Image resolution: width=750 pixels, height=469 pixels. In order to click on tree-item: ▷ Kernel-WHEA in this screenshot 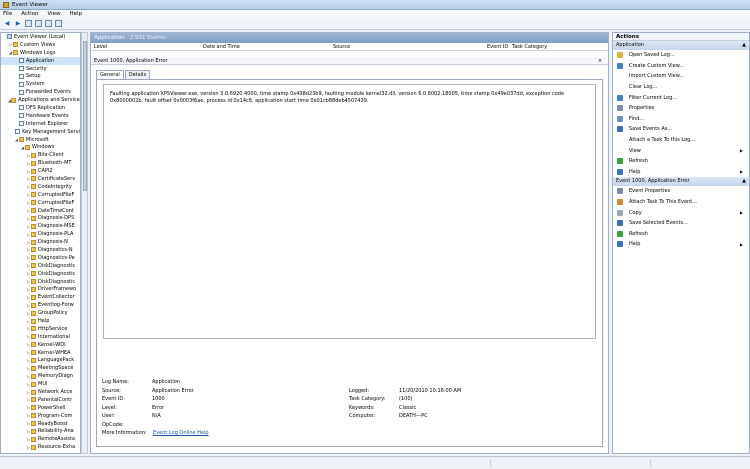, I will do `click(40, 353)`.